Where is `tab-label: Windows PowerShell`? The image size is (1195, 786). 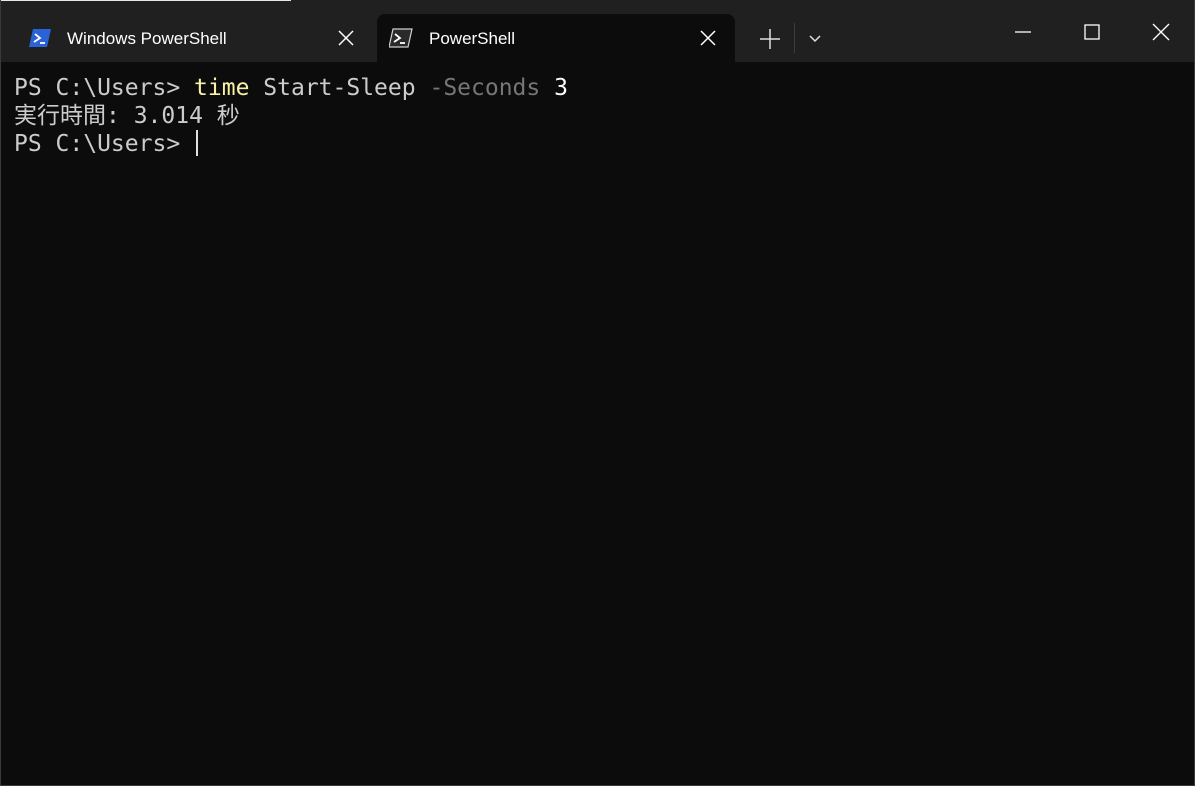
tab-label: Windows PowerShell is located at coordinates (147, 38).